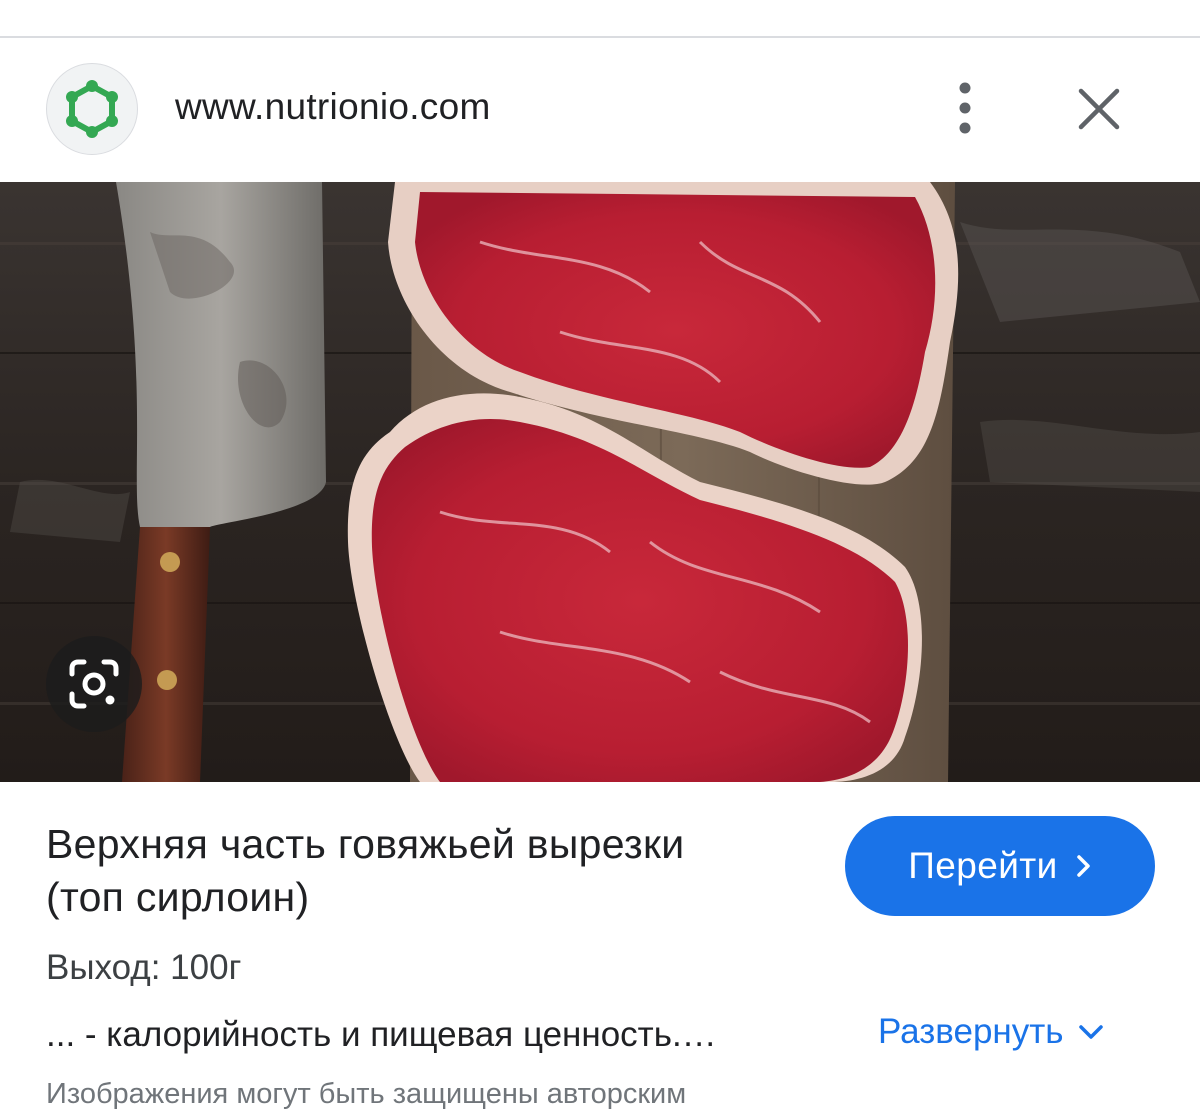 This screenshot has width=1200, height=1111. Describe the element at coordinates (1091, 1032) in the screenshot. I see `chevron-down-icon` at that location.